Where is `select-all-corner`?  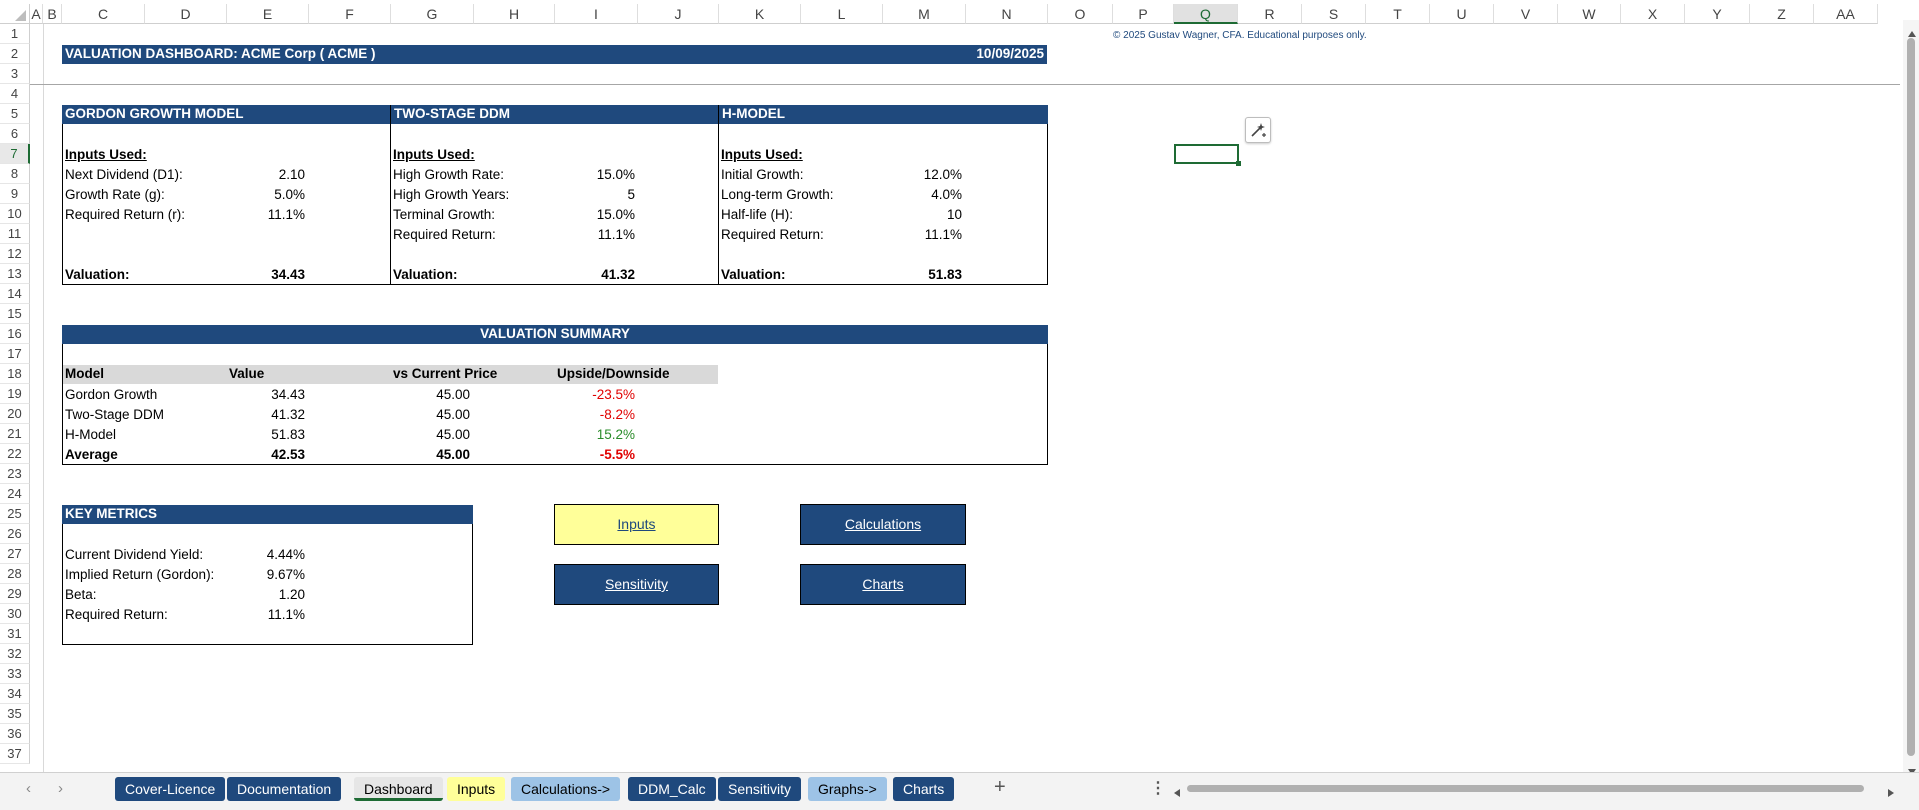
select-all-corner is located at coordinates (15, 14).